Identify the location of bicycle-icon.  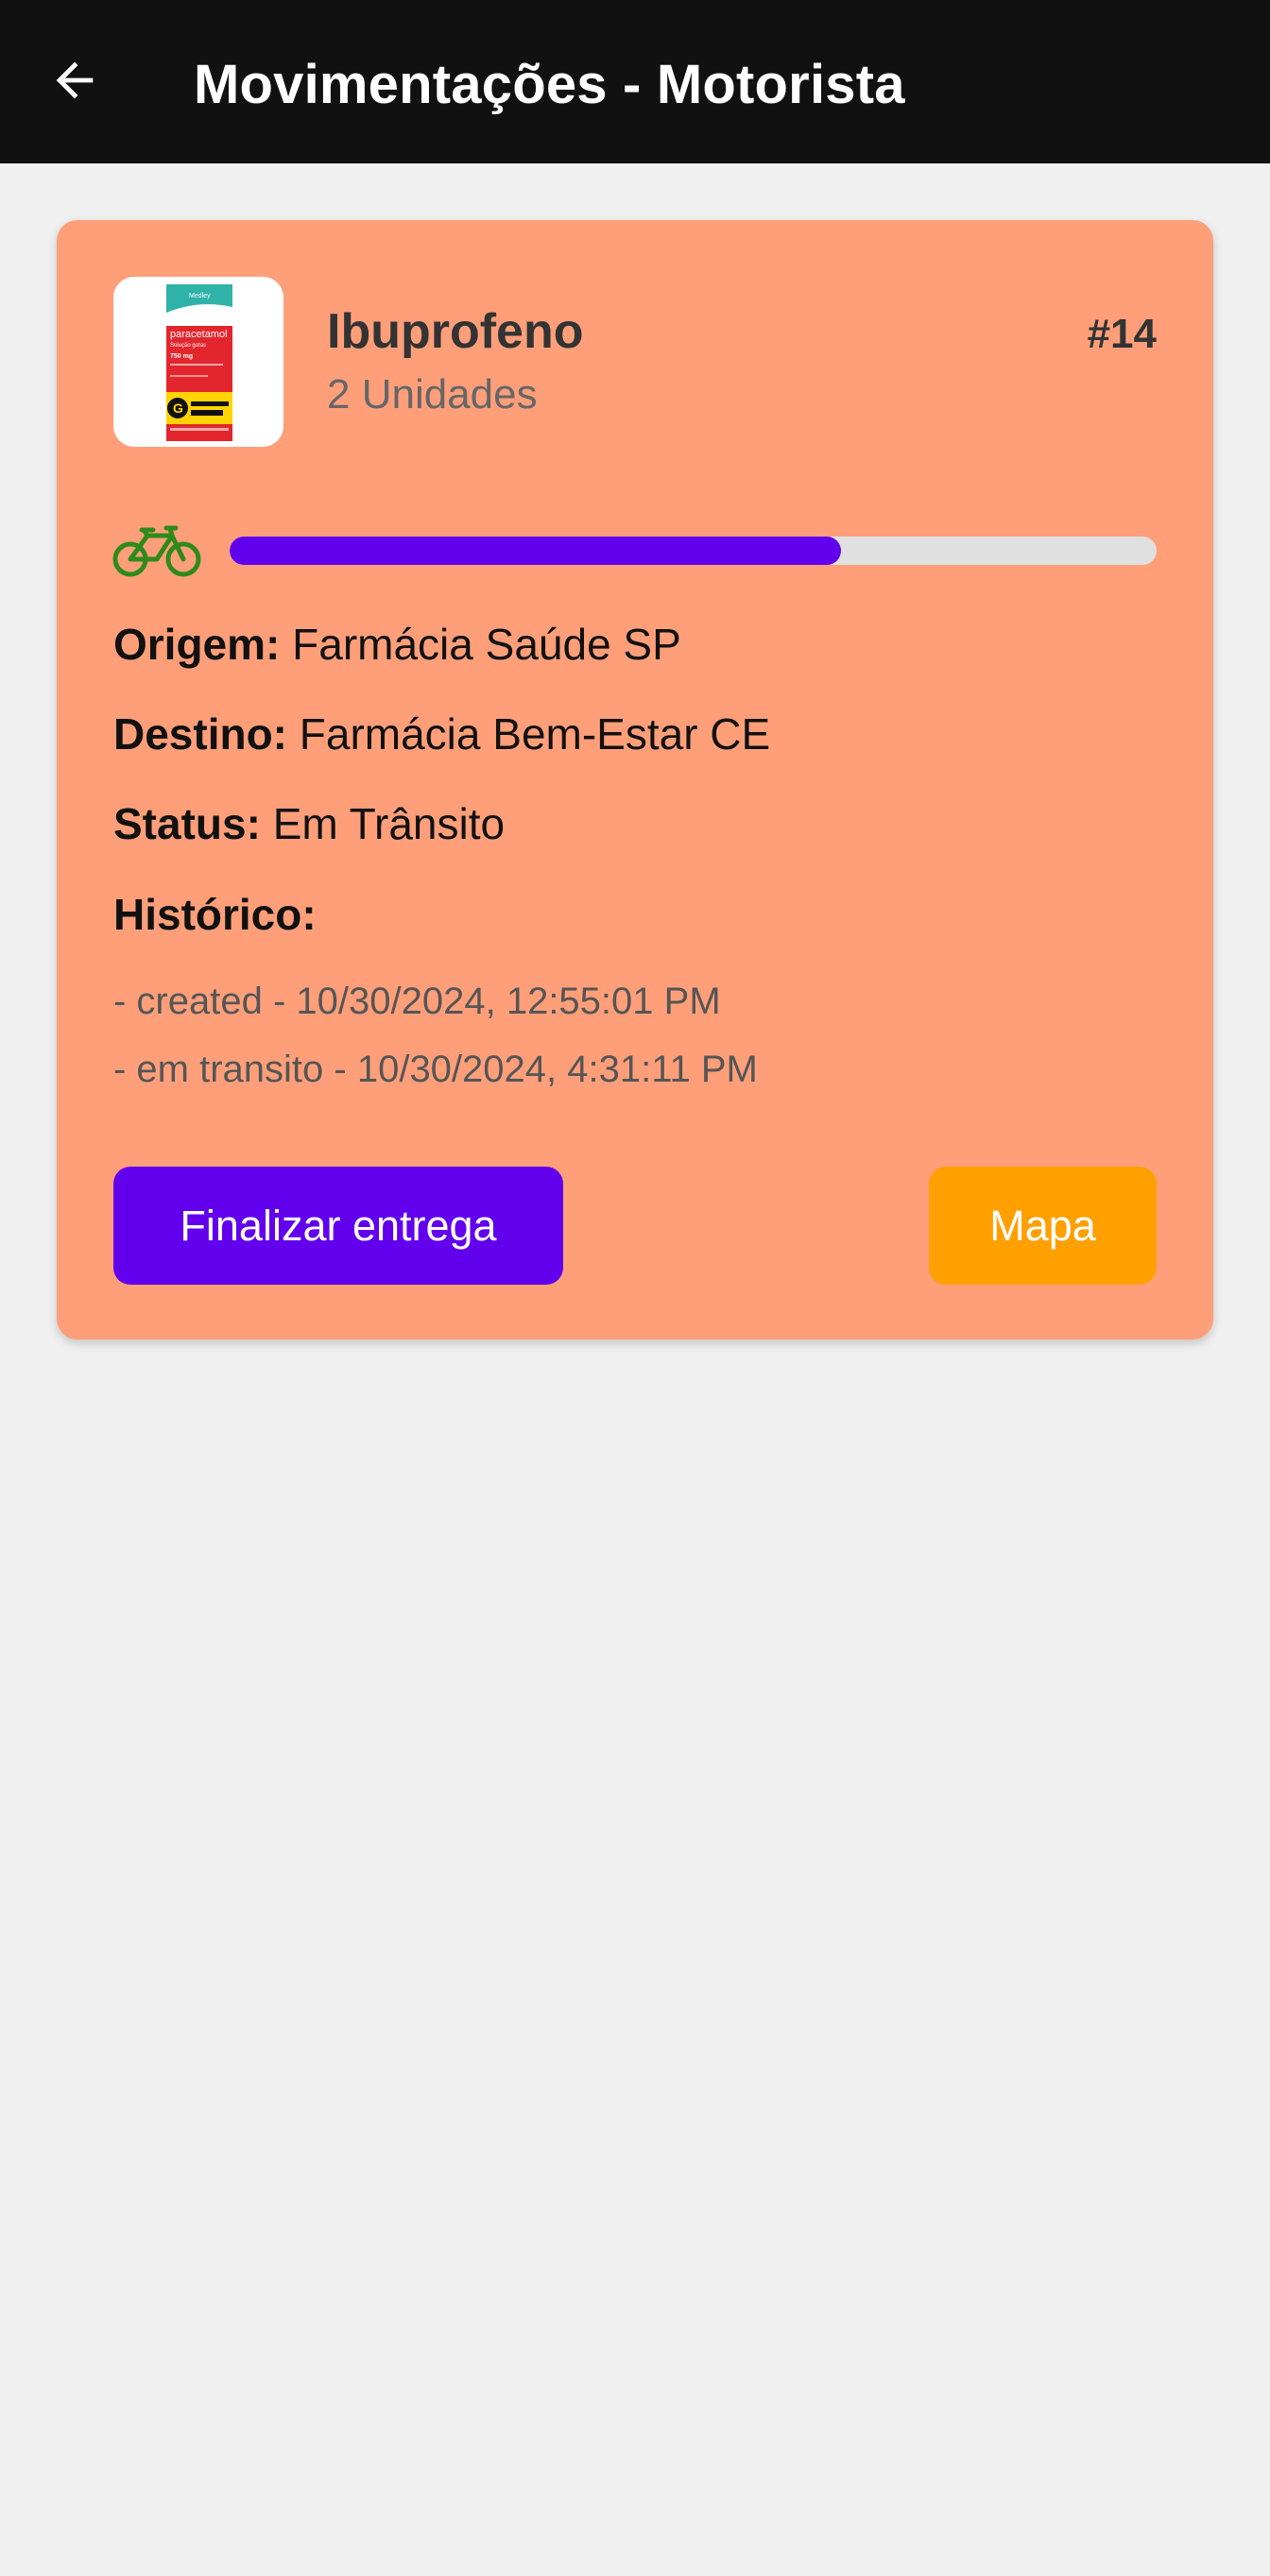
(156, 551).